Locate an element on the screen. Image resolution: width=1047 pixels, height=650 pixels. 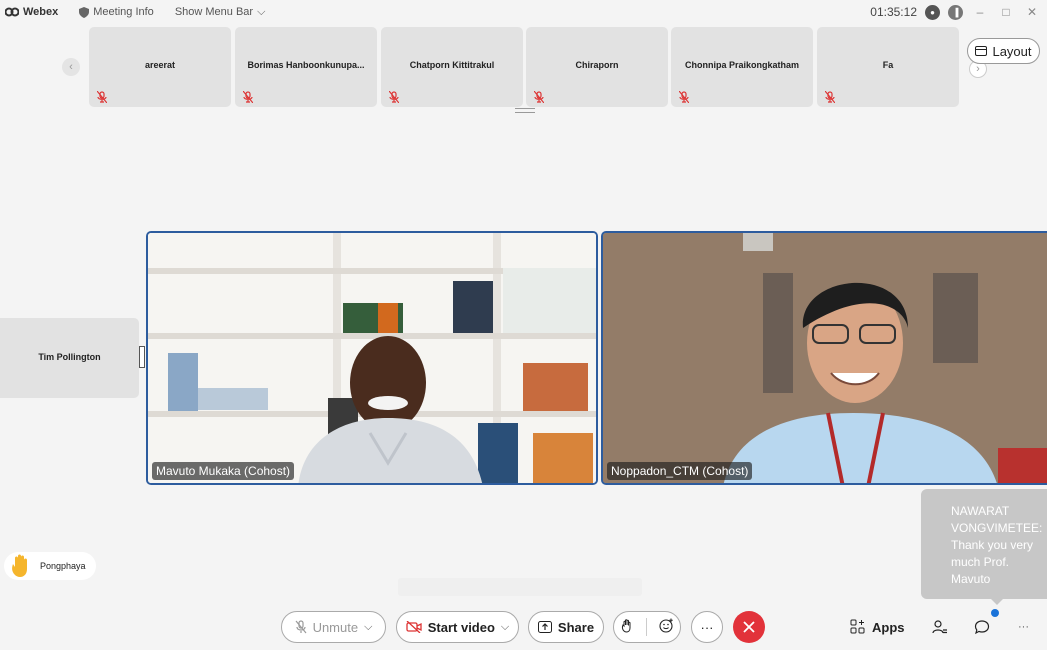
start-video-label: Start video is located at coordinates (461, 627).